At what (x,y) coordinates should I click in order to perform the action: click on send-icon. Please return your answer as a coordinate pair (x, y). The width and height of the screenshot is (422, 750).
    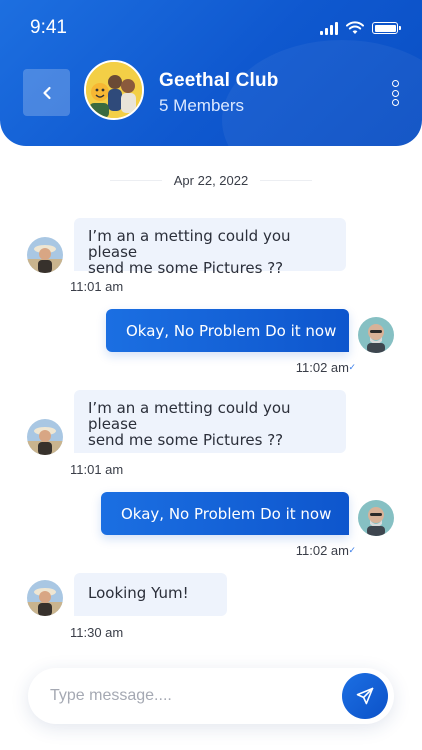
    Looking at the image, I should click on (365, 696).